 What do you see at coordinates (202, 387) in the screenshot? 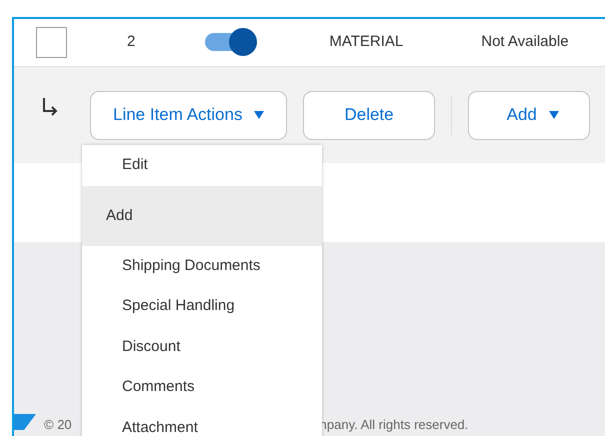
I see `menu-item: Comments` at bounding box center [202, 387].